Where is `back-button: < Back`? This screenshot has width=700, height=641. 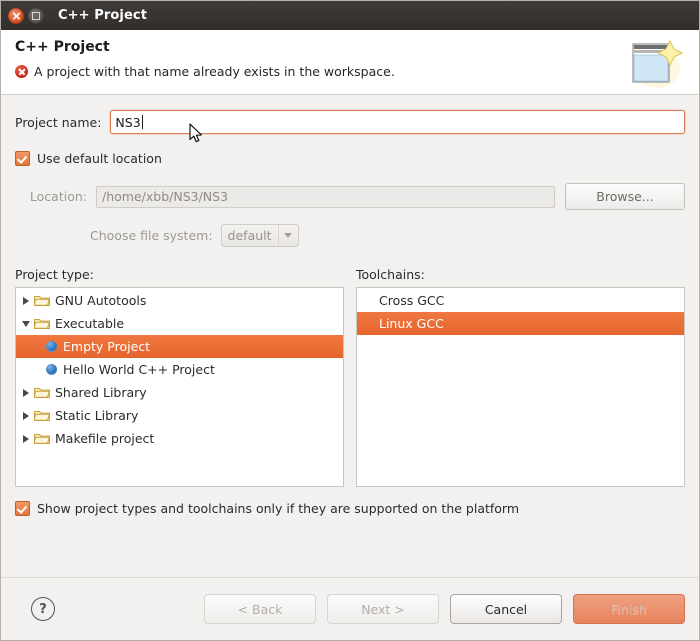
back-button: < Back is located at coordinates (260, 609).